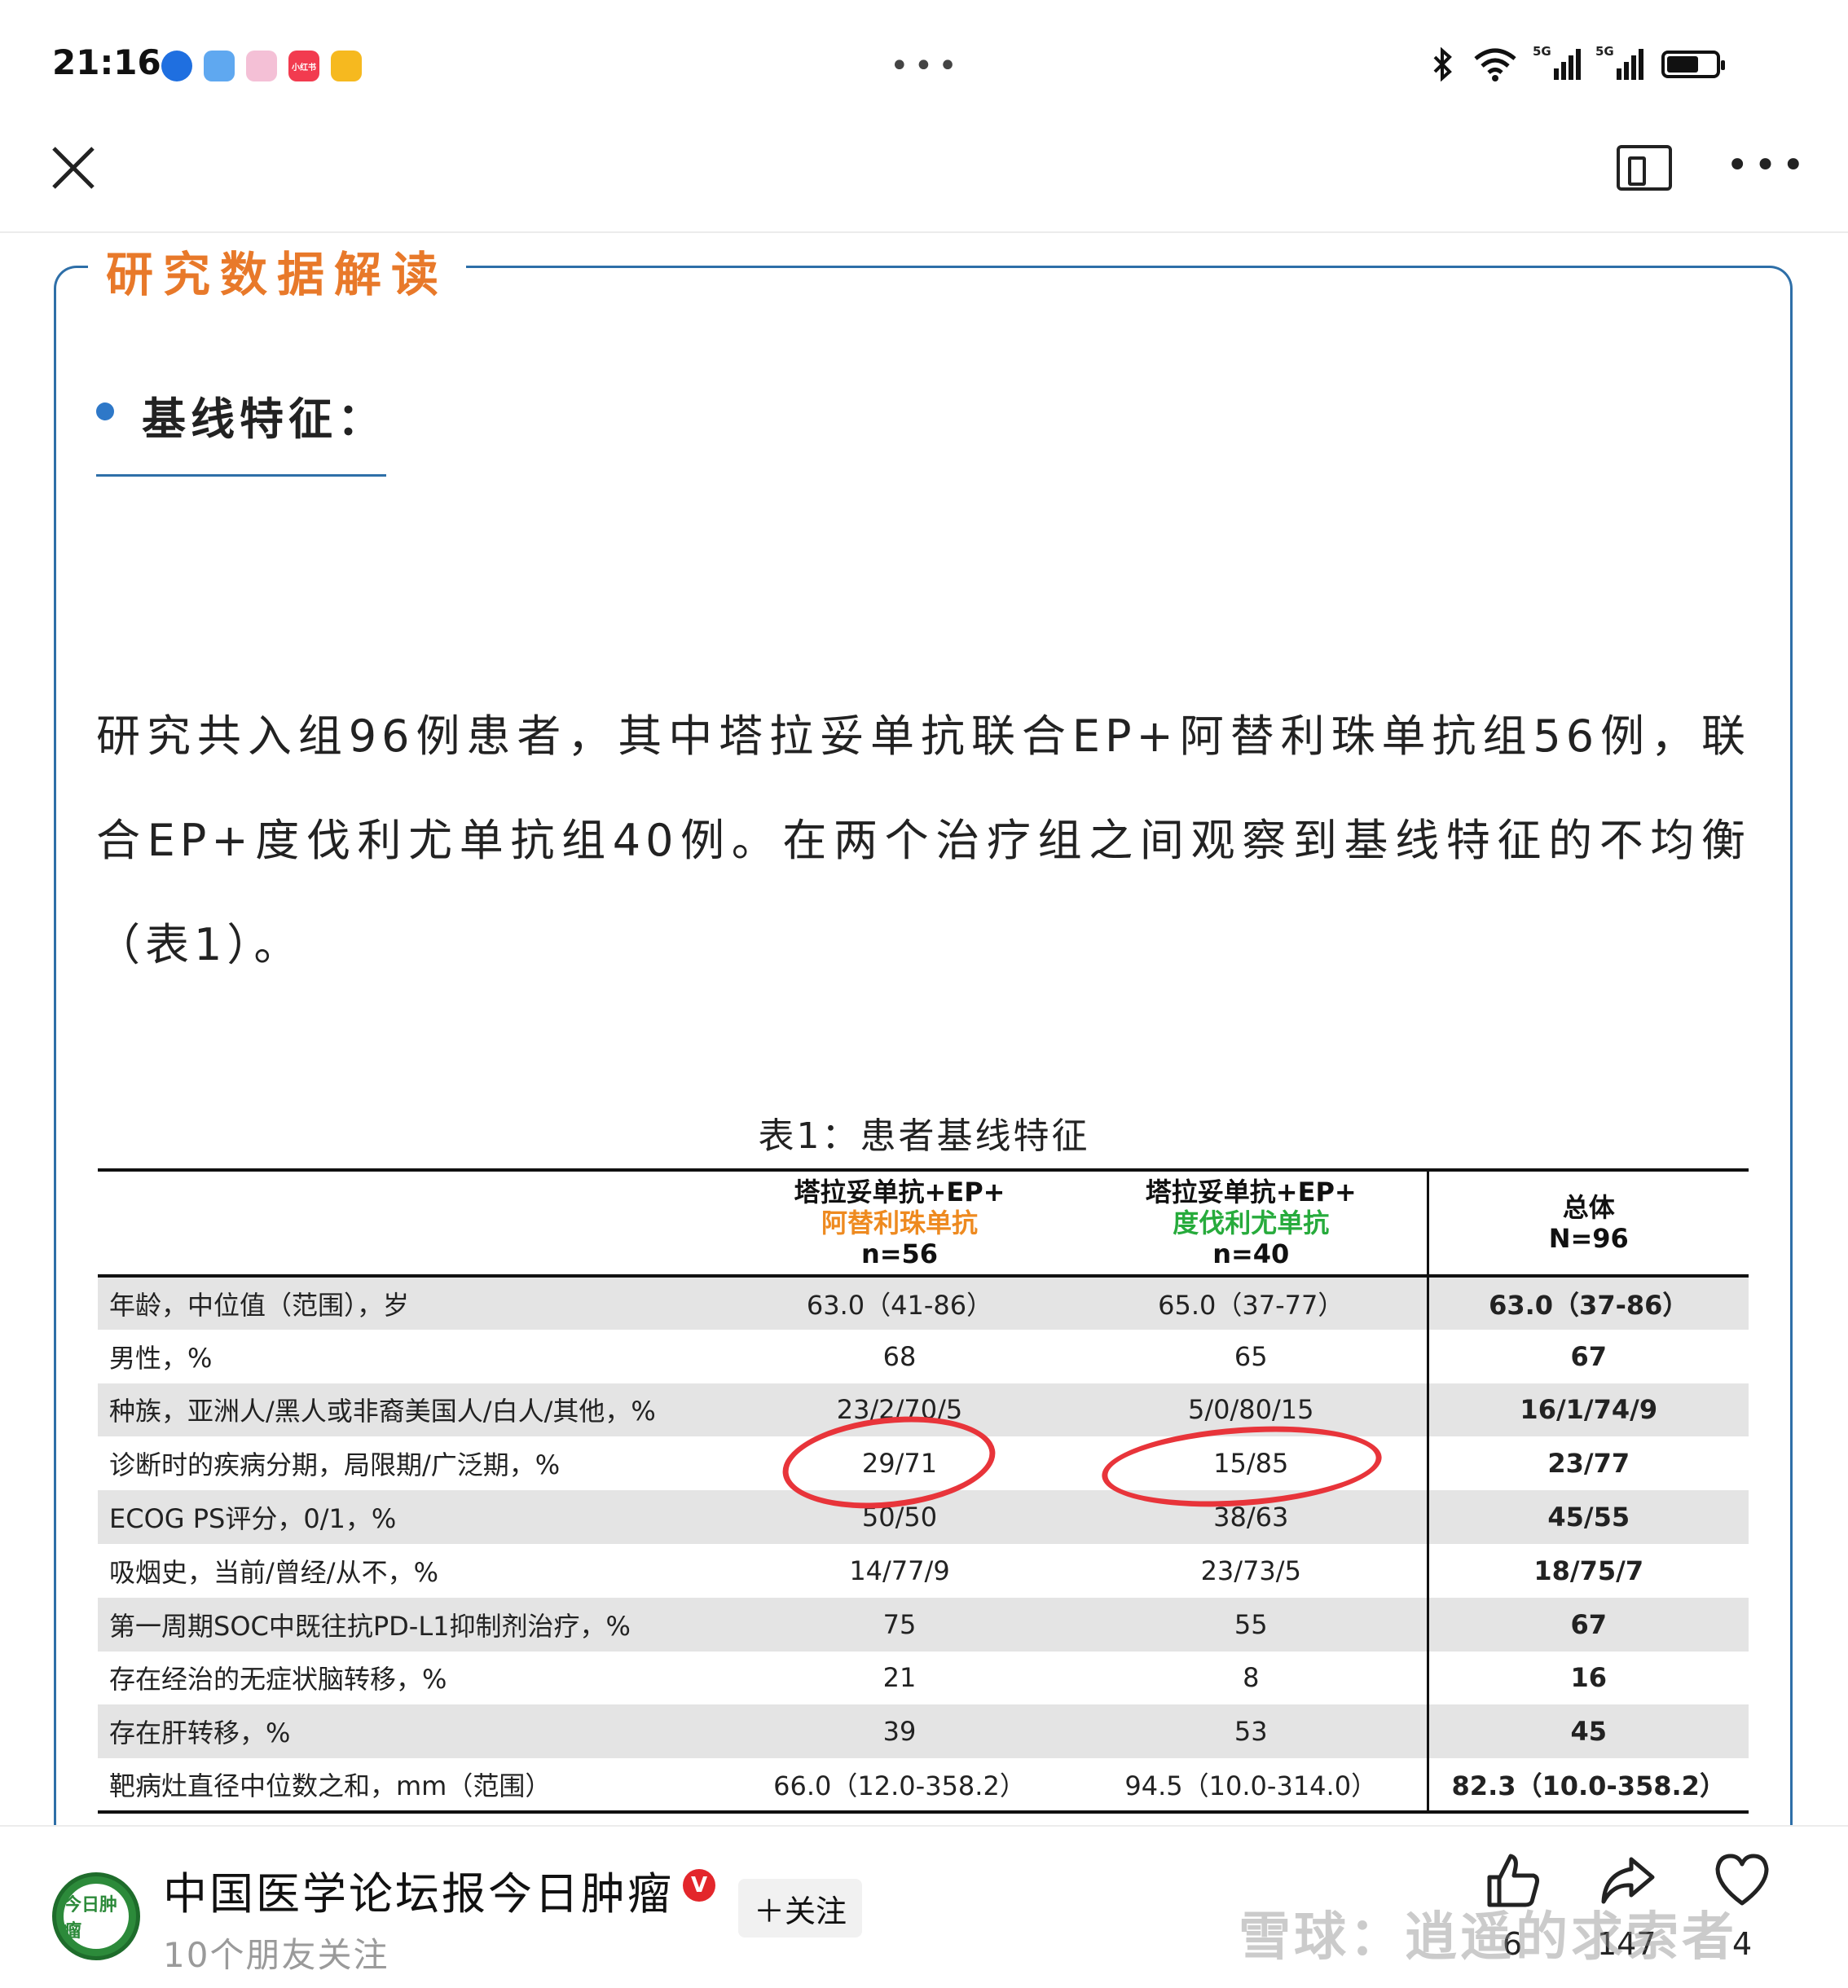 The width and height of the screenshot is (1848, 1988). Describe the element at coordinates (899, 1570) in the screenshot. I see `cell-group-1: 14/77/9` at that location.